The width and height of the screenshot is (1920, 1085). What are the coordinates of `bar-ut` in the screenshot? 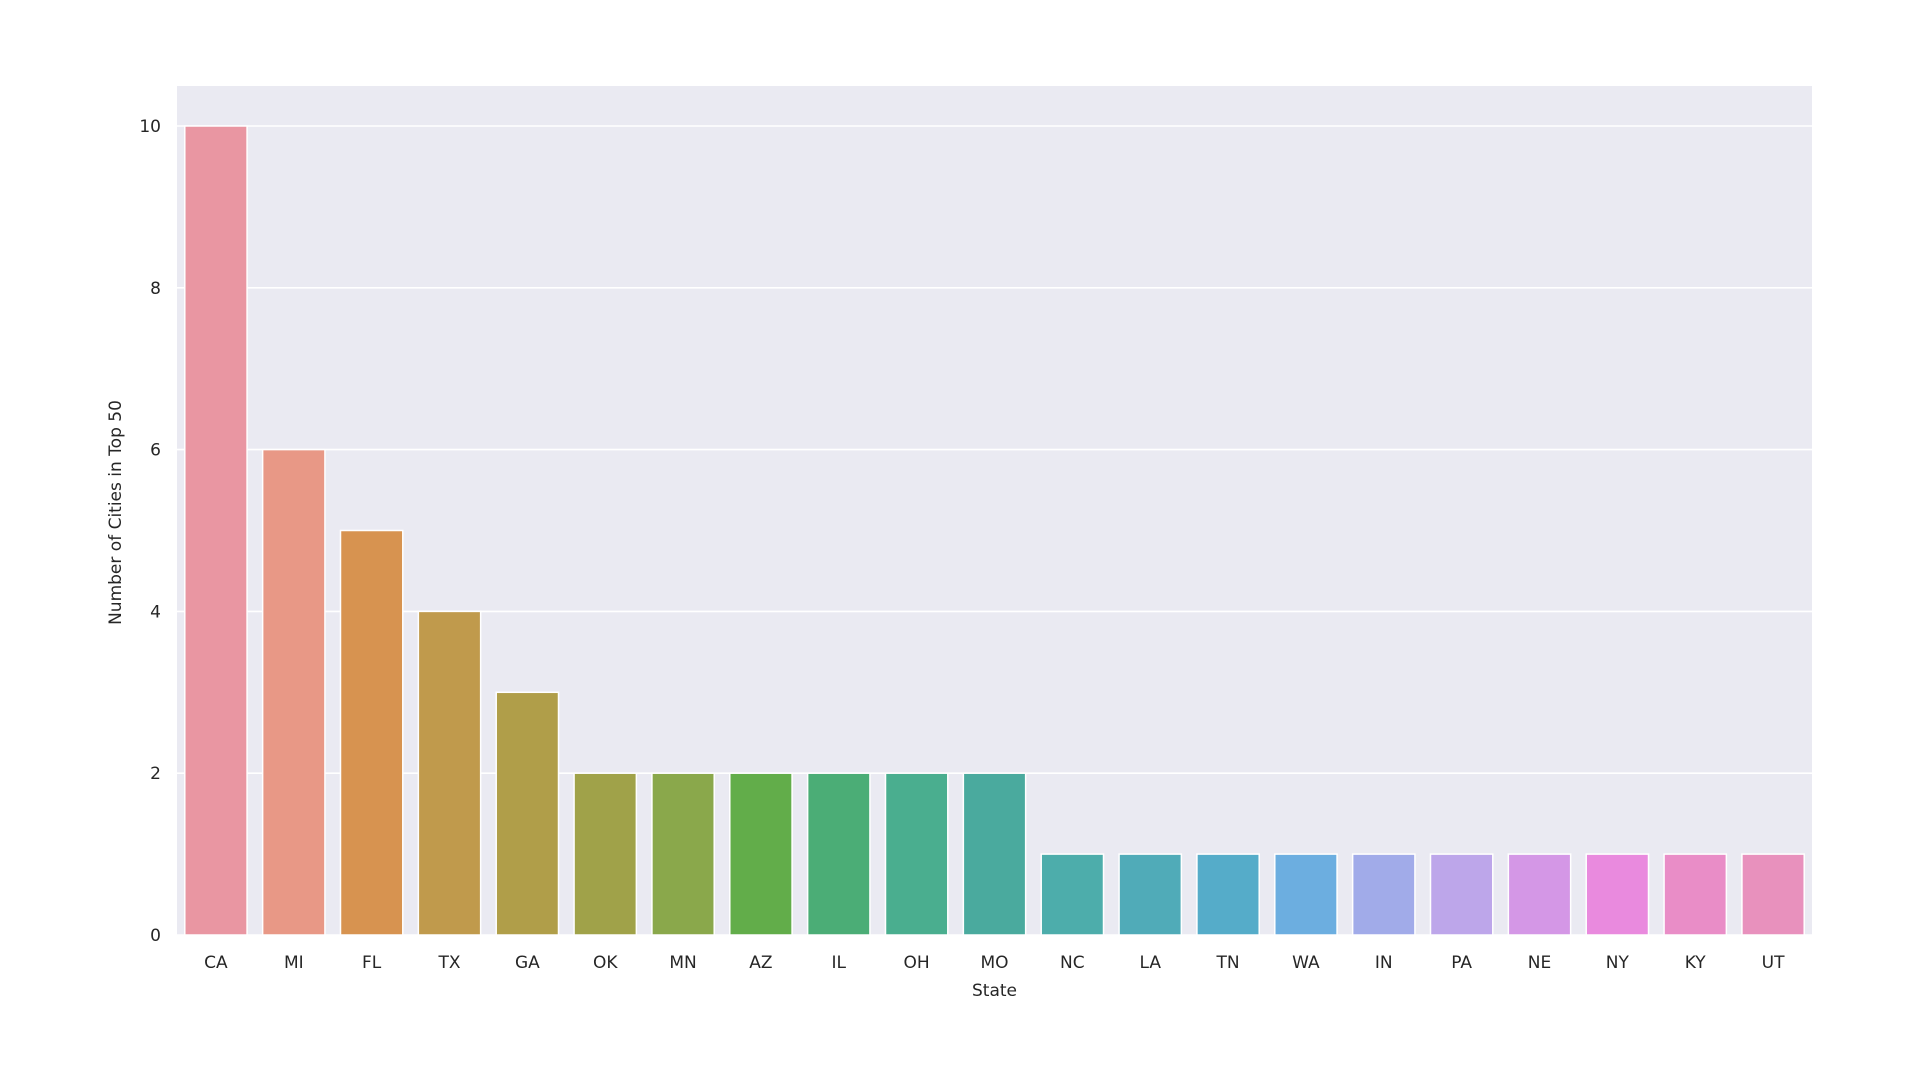 It's located at (1773, 894).